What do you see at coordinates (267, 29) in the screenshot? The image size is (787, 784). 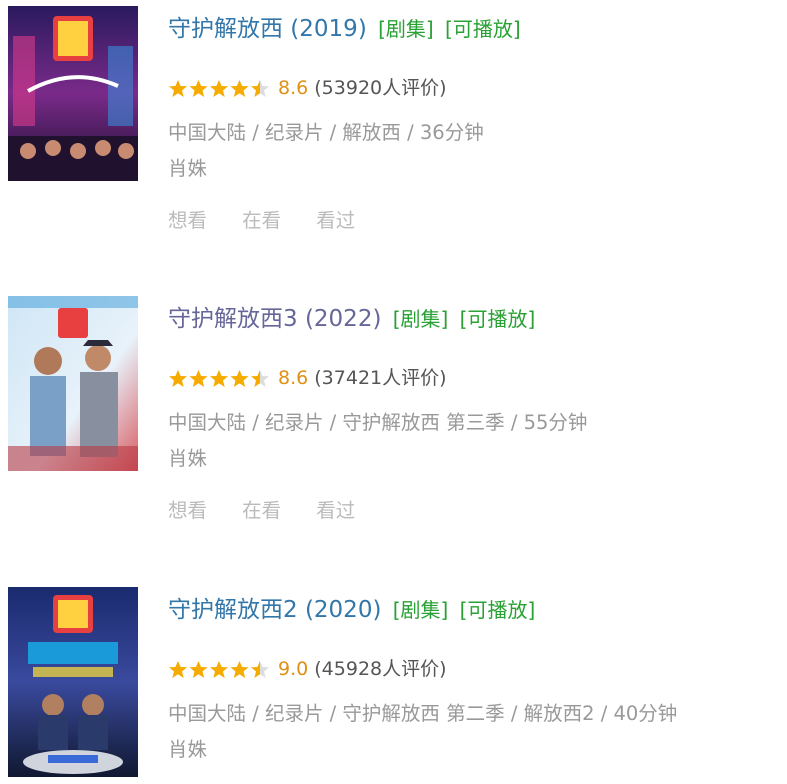 I see `item-title-link: 守护解放西 (2019)` at bounding box center [267, 29].